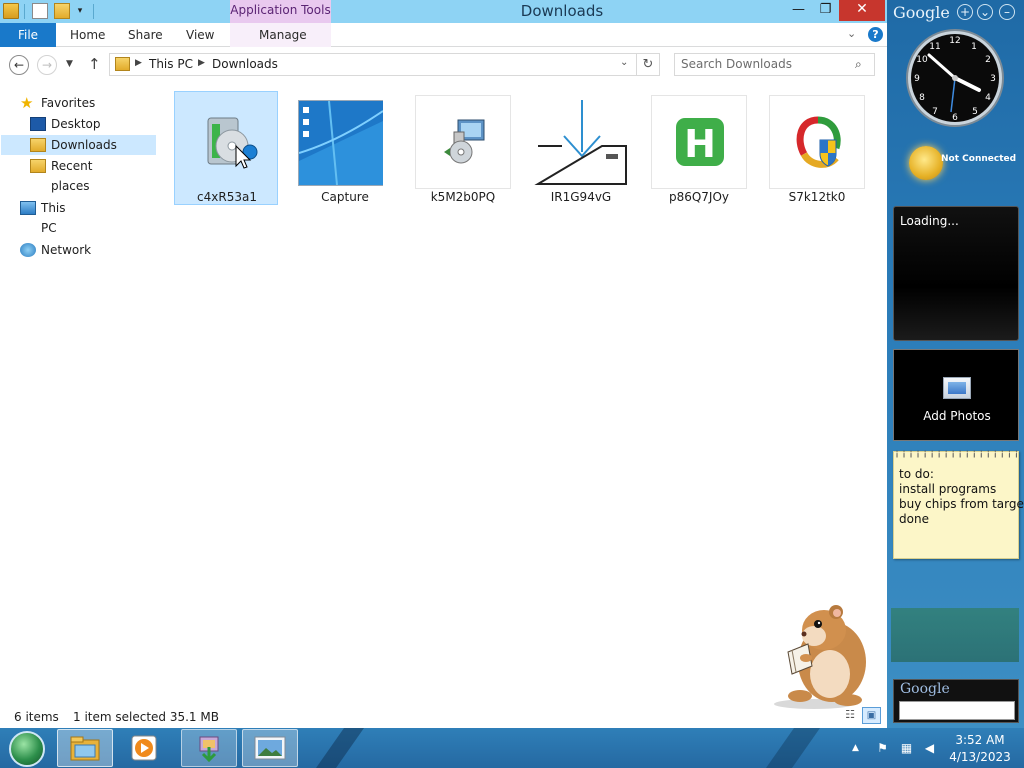 The width and height of the screenshot is (1024, 768). What do you see at coordinates (373, 64) in the screenshot?
I see `address-bar: ▶ This PC ▶ Downloads ⌄` at bounding box center [373, 64].